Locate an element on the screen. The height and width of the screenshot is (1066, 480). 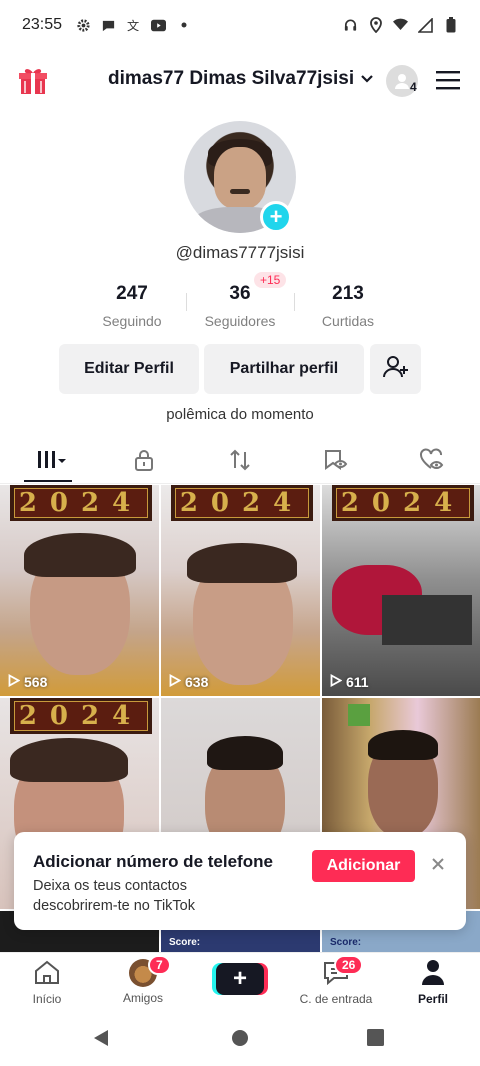
stat-followers: 36 Seguidores is located at coordinates (240, 306).